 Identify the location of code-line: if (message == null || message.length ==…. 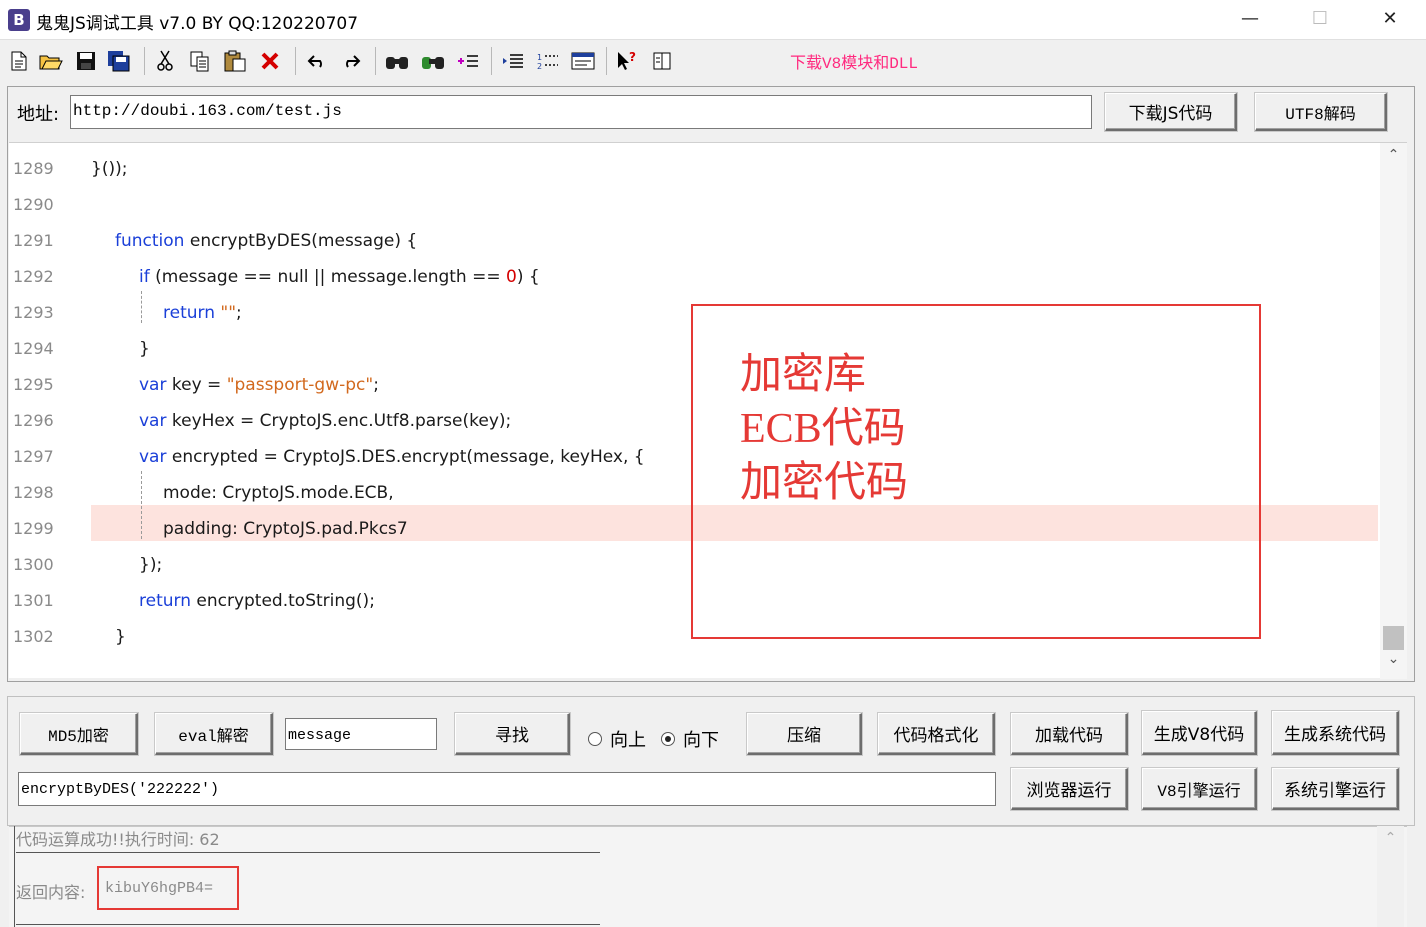
(339, 277).